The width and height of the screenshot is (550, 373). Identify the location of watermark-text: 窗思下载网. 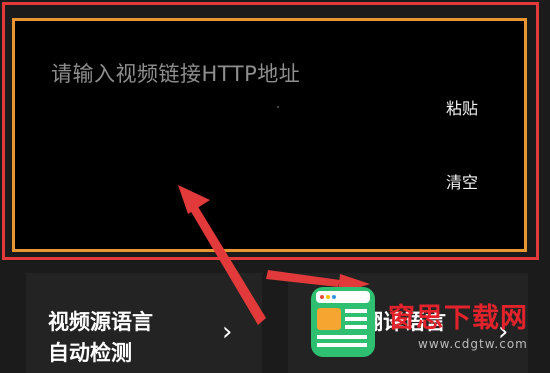
(458, 318).